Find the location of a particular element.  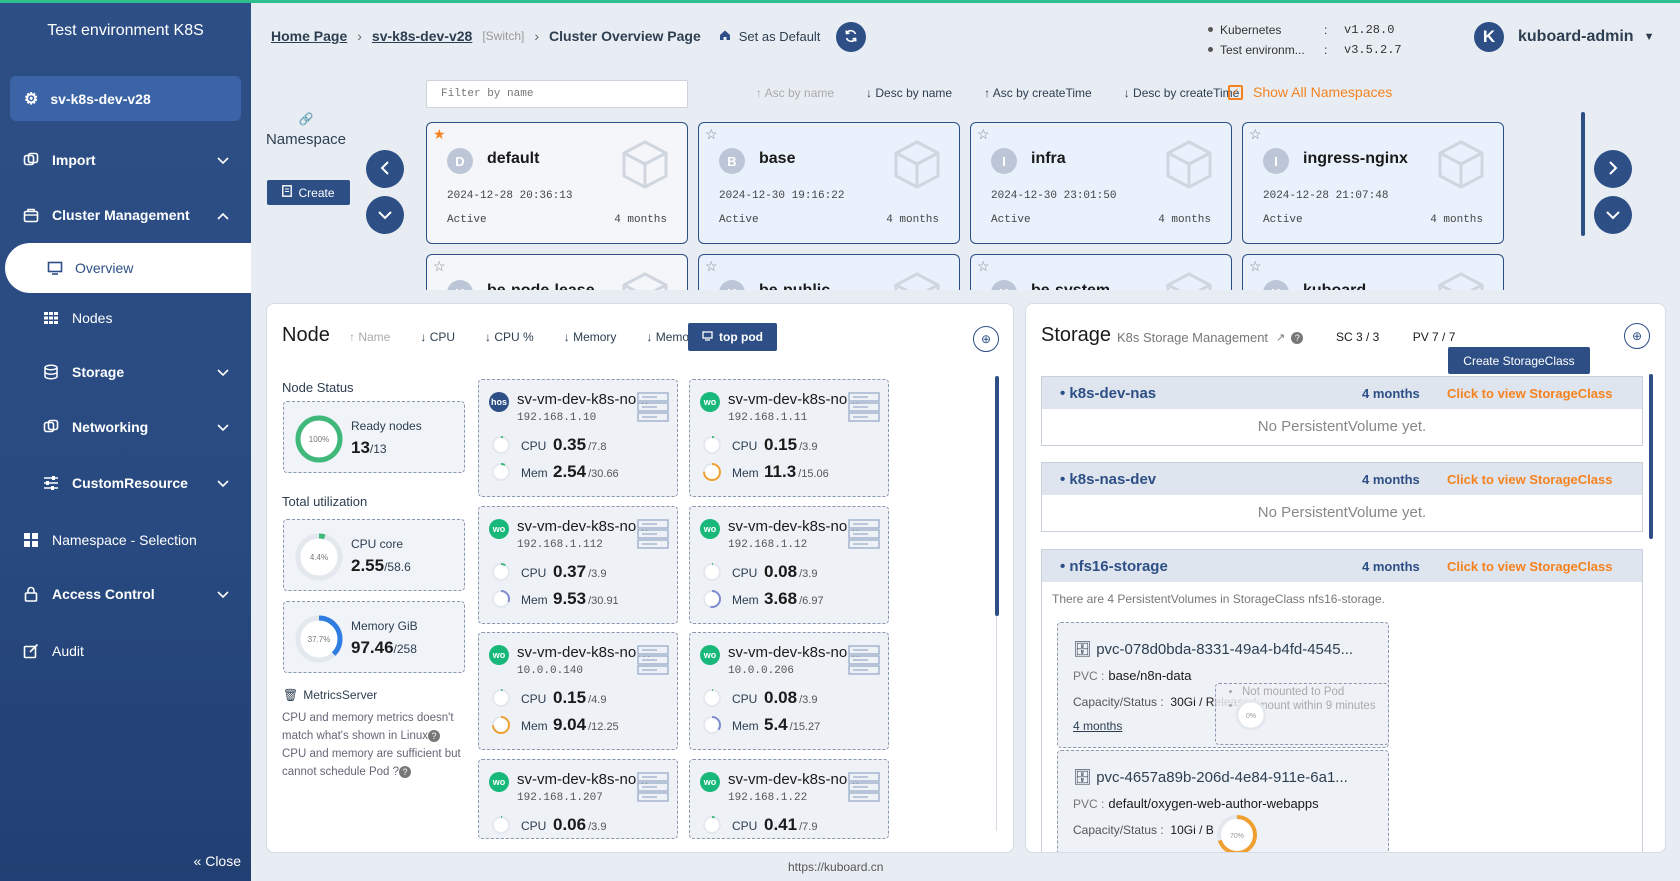

cpu-value: 0.37 is located at coordinates (570, 571).